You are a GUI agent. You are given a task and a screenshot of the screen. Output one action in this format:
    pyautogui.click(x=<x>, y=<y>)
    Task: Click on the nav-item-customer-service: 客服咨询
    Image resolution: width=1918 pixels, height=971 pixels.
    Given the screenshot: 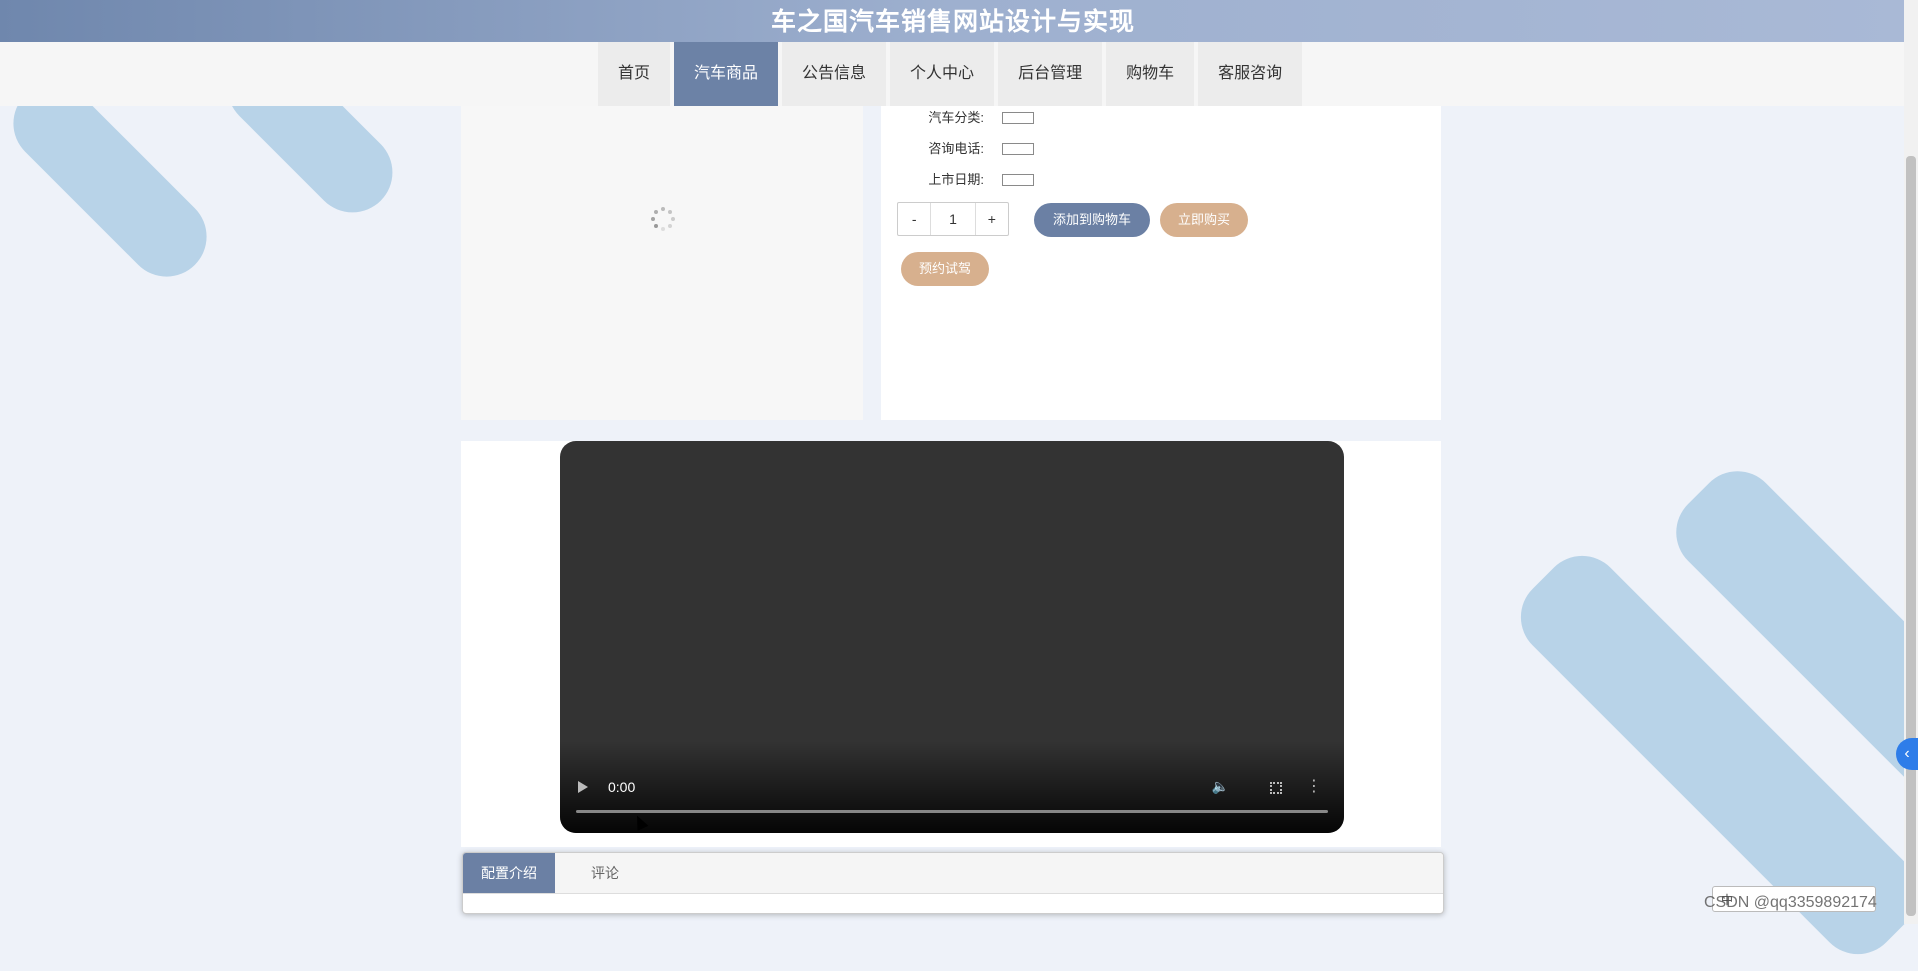 What is the action you would take?
    pyautogui.click(x=1250, y=74)
    